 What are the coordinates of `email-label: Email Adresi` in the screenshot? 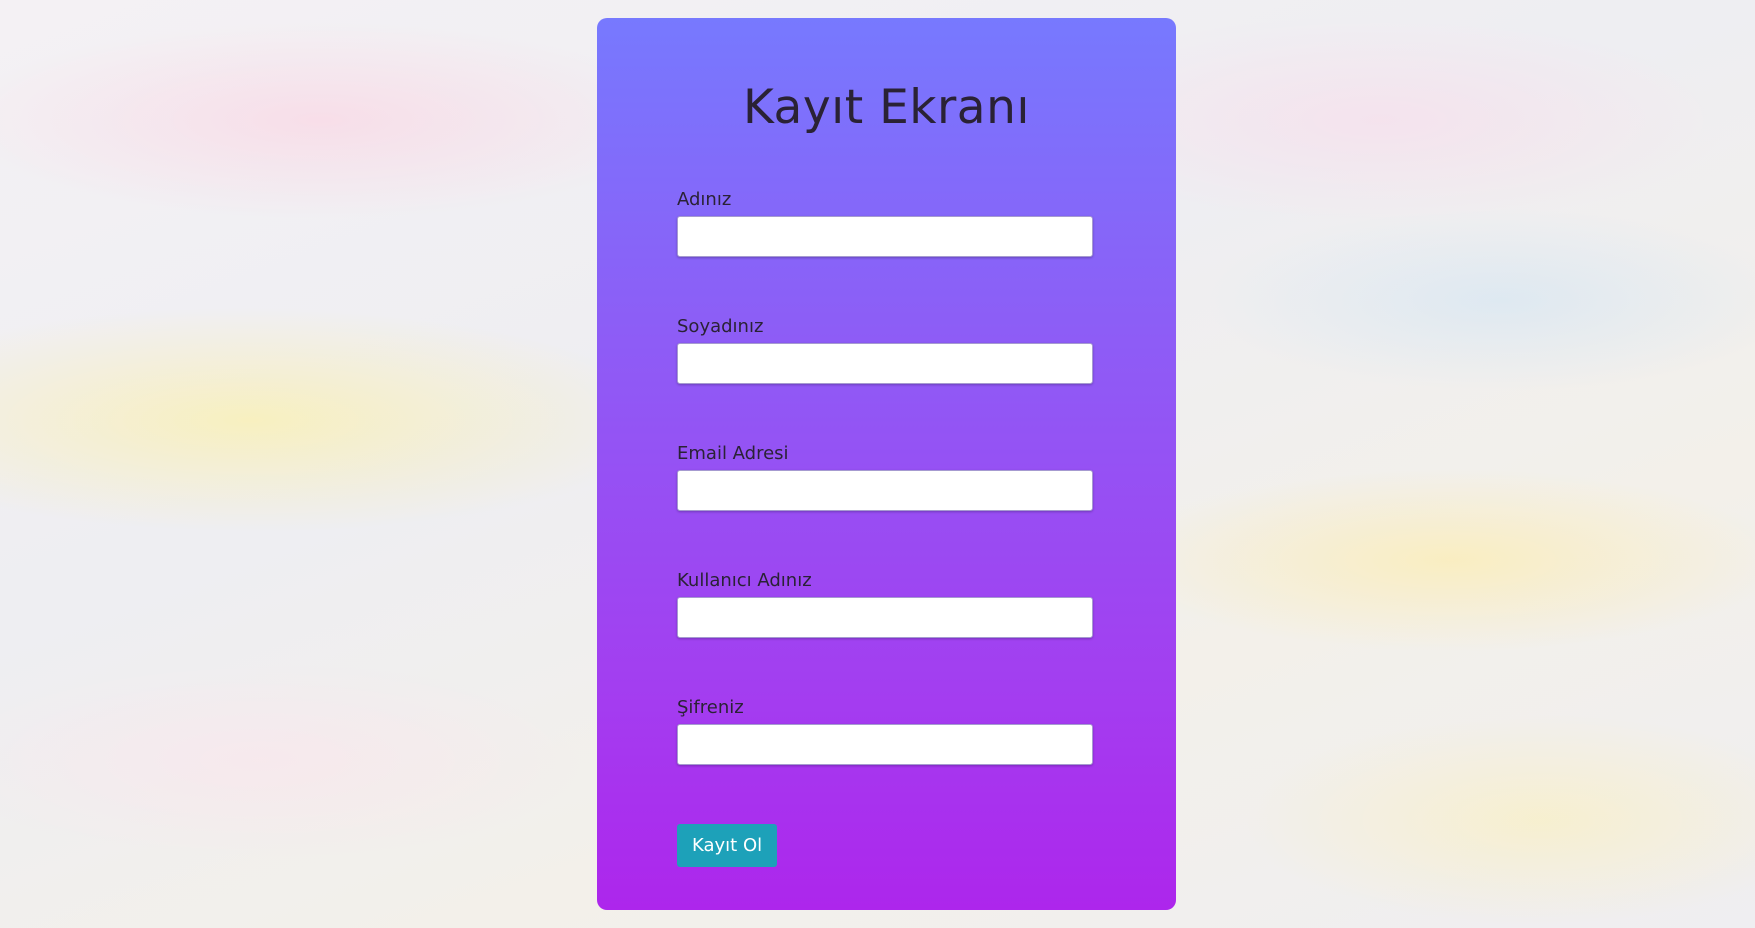 It's located at (733, 453).